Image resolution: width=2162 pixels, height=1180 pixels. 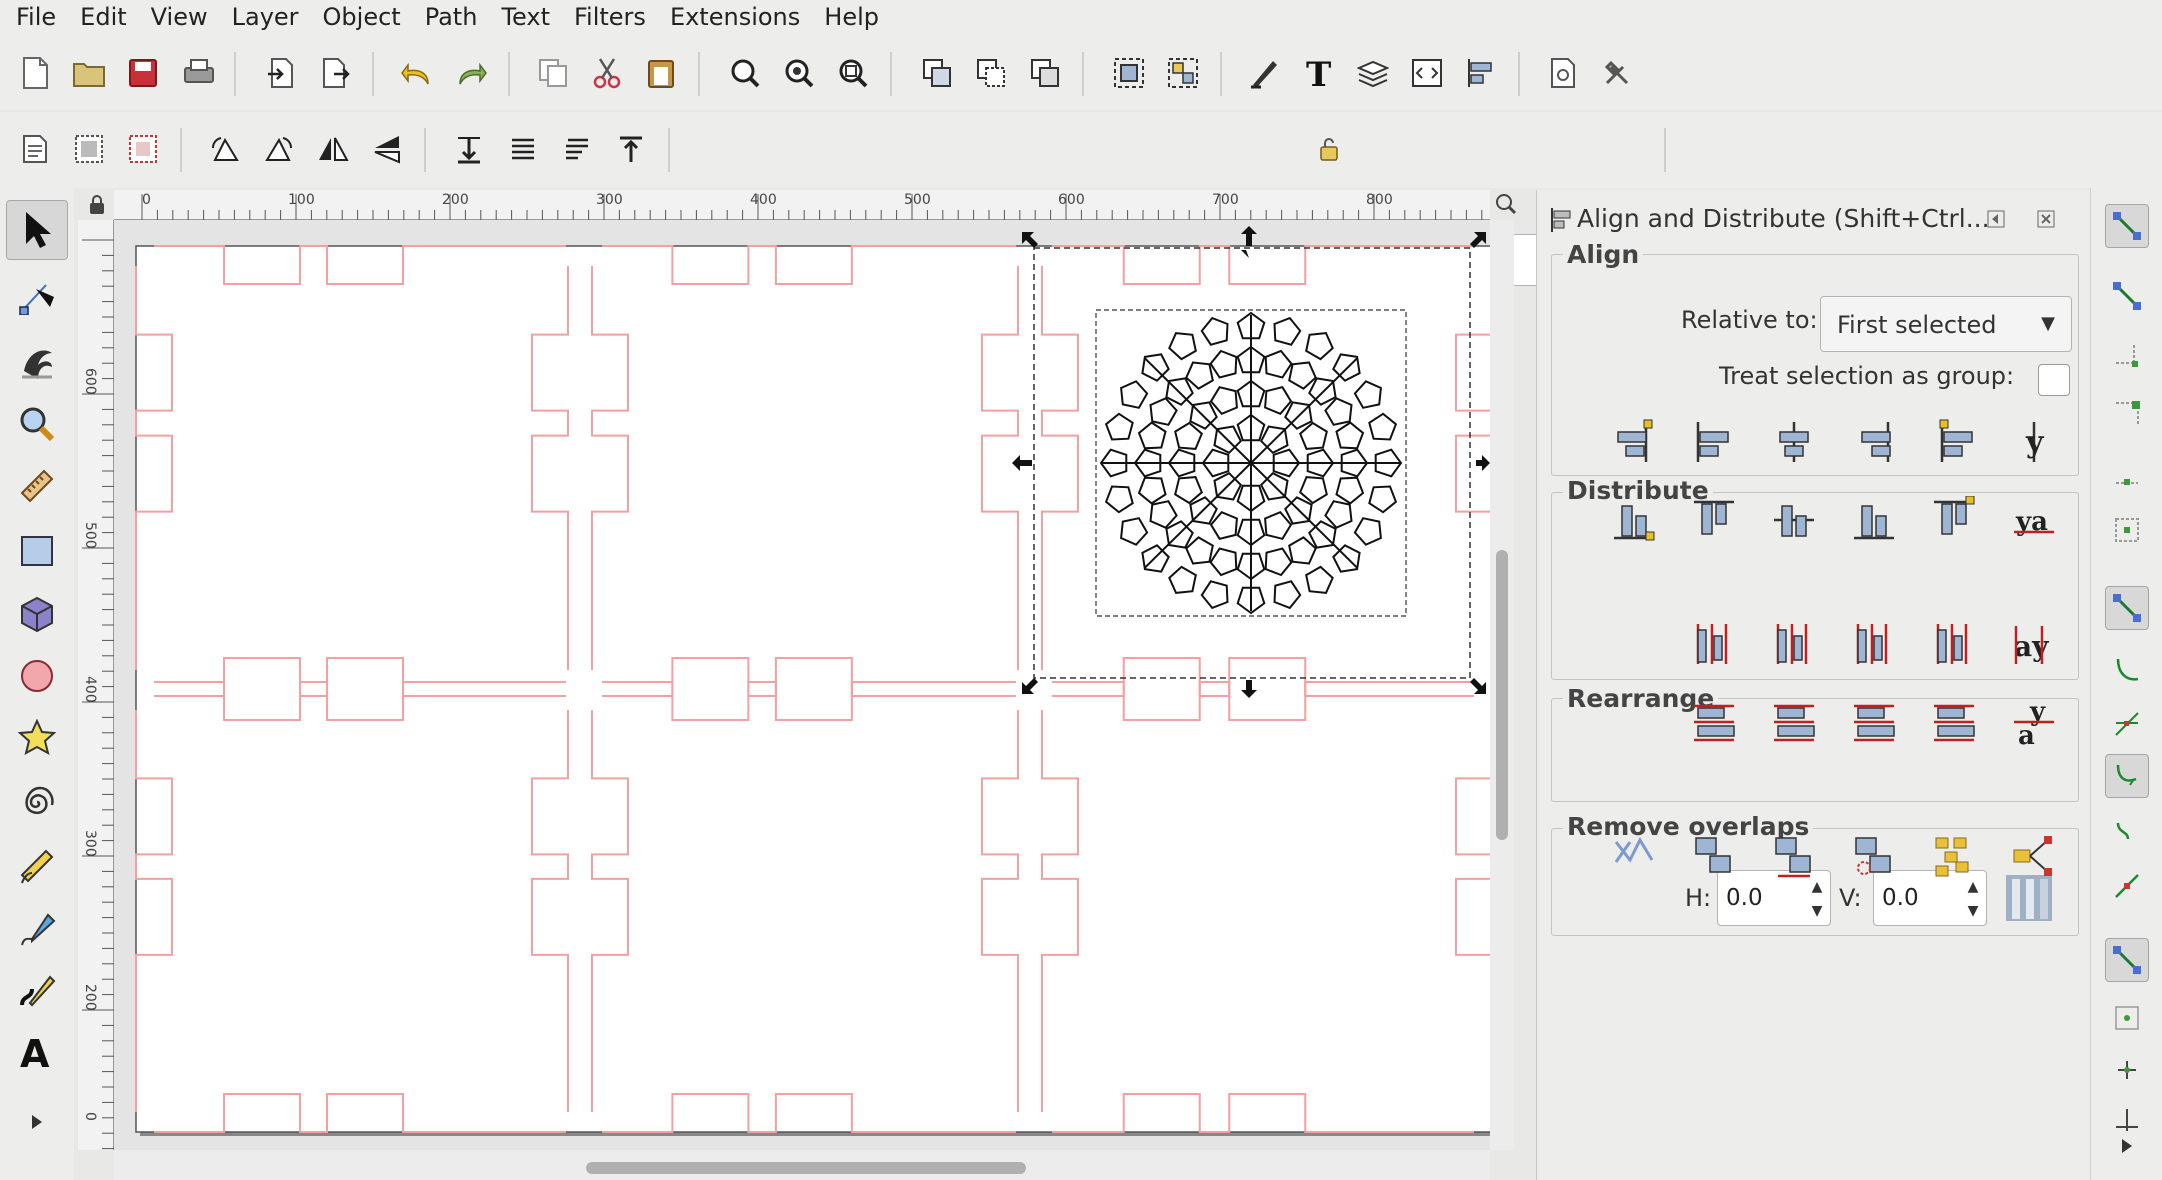 I want to click on horizontal-ruler: 0 100 200 300 400 500 600 700 800, so click(x=802, y=205).